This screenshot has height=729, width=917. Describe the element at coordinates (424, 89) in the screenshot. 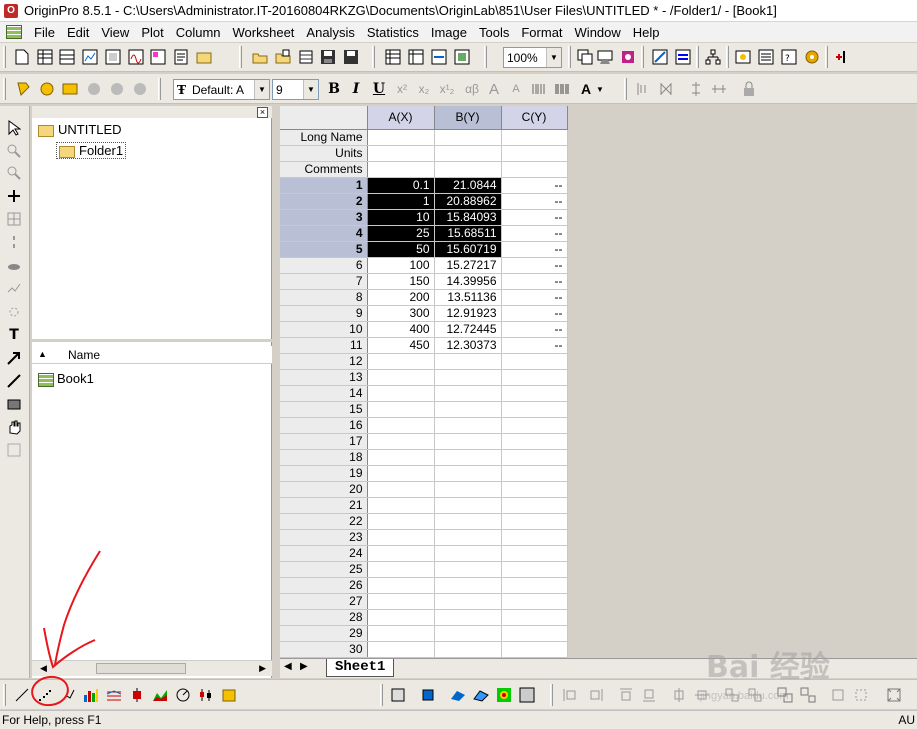

I see `subscript-icon: x₂` at that location.